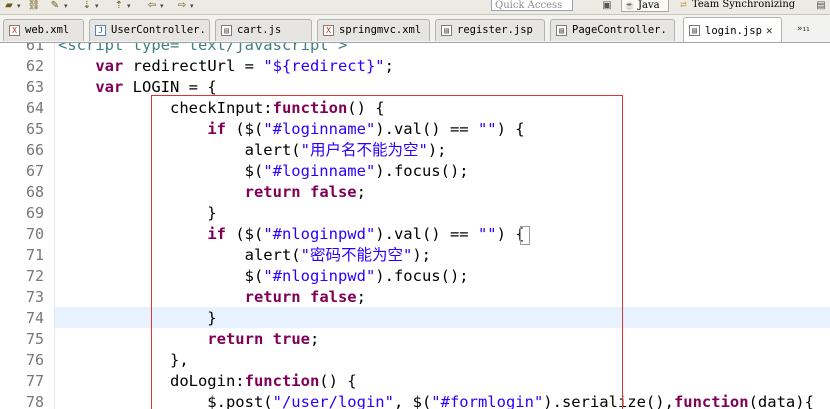  I want to click on code-line: 71 alert("密码不能为空");, so click(415, 255).